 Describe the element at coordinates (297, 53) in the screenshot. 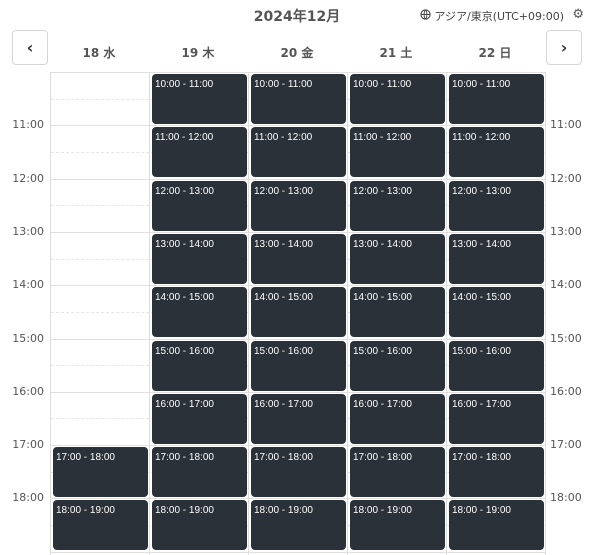

I see `day-header-3: 20 金` at that location.